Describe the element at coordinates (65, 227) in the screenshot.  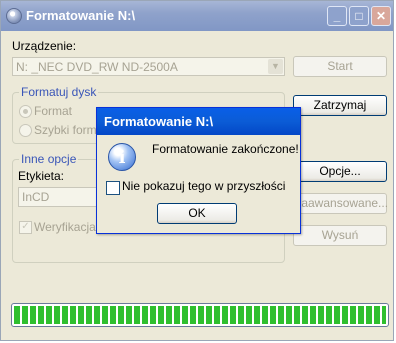
I see `verify-checkbox-label: Weryfikacja` at that location.